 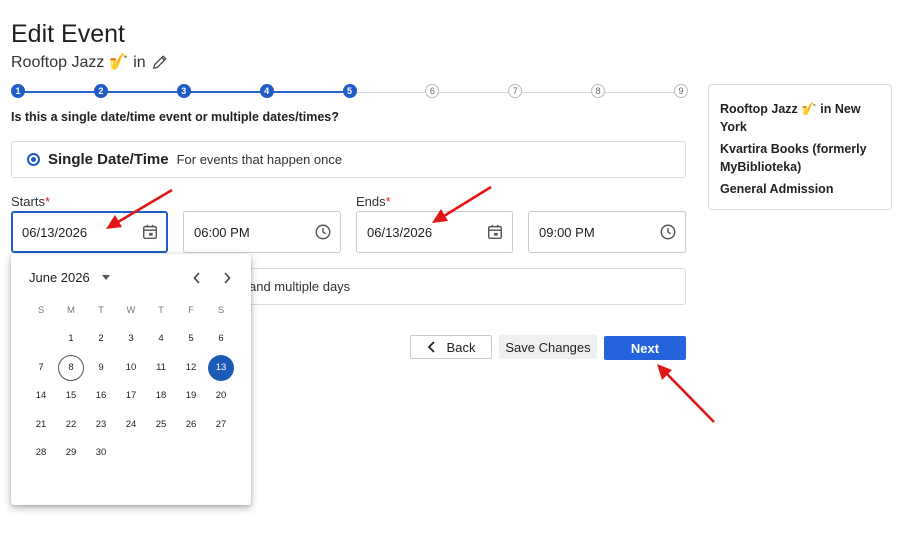 What do you see at coordinates (790, 118) in the screenshot?
I see `summary-event: Rooftop Jazz 🎷 in New York` at bounding box center [790, 118].